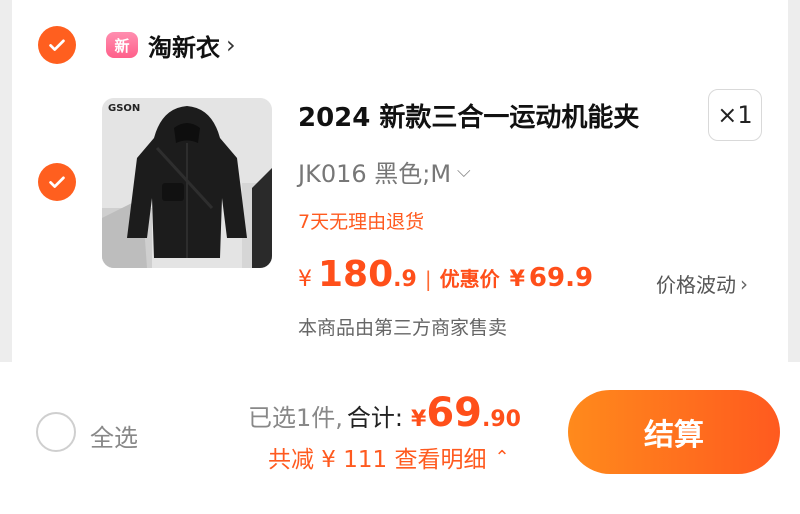 This screenshot has width=800, height=514. I want to click on spec-text: JK016 黑色;M, so click(375, 174).